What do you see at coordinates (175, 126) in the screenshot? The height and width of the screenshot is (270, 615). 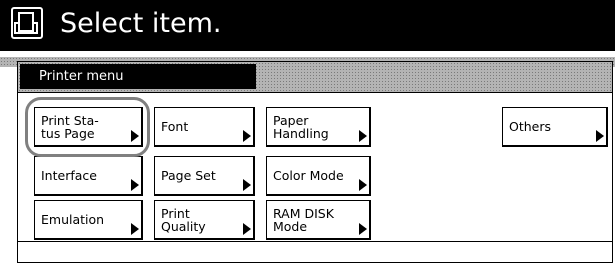 I see `font-label: Font` at bounding box center [175, 126].